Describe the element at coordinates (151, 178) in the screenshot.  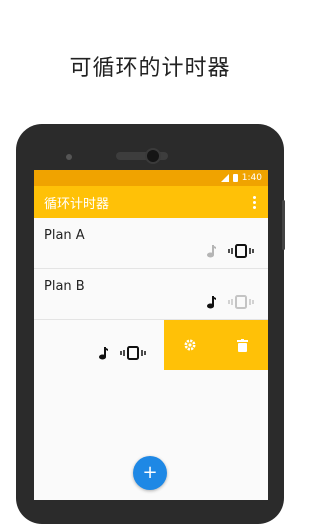
I see `status-bar: 1:40` at that location.